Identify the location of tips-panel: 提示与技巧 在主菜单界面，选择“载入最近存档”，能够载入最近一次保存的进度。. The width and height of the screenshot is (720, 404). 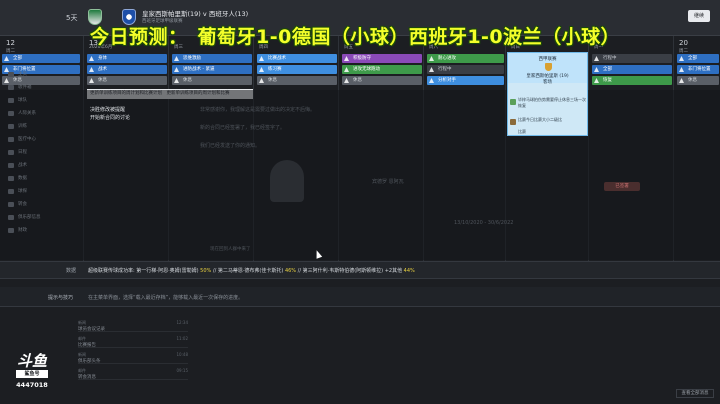
(360, 297).